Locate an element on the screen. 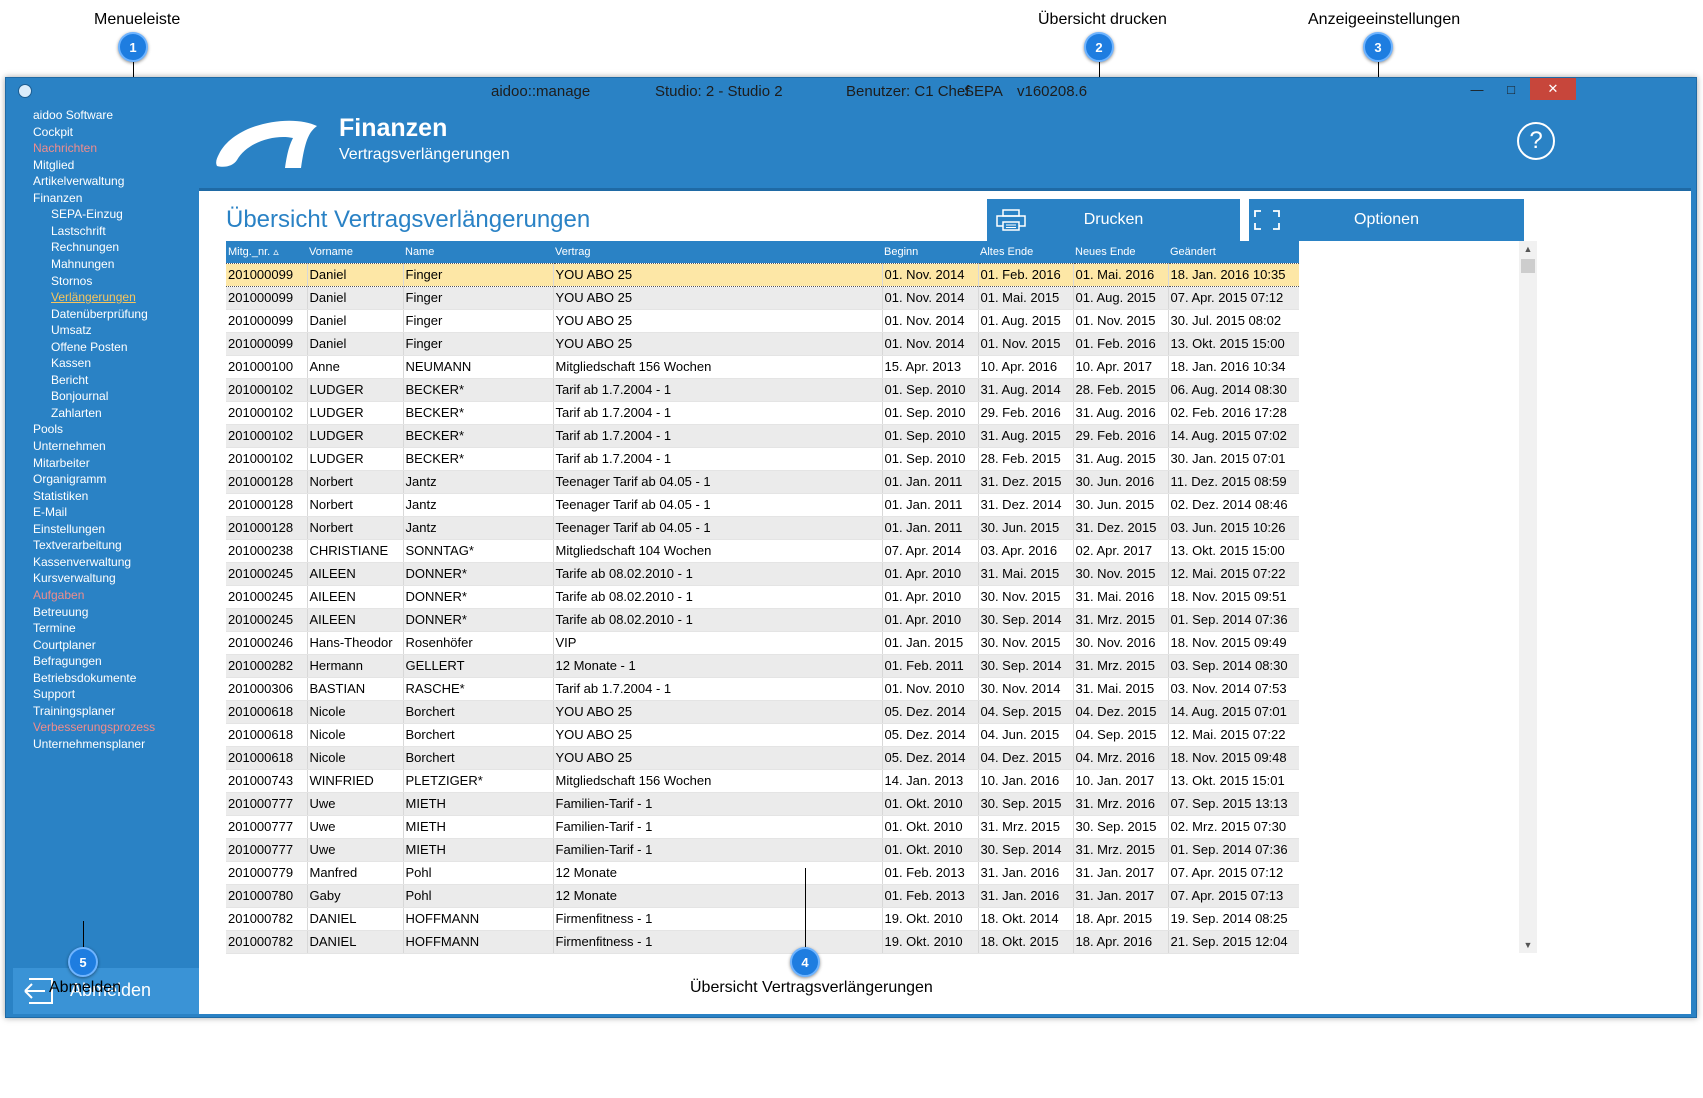 The image size is (1703, 1098). table-cell: AILEEN is located at coordinates (355, 597).